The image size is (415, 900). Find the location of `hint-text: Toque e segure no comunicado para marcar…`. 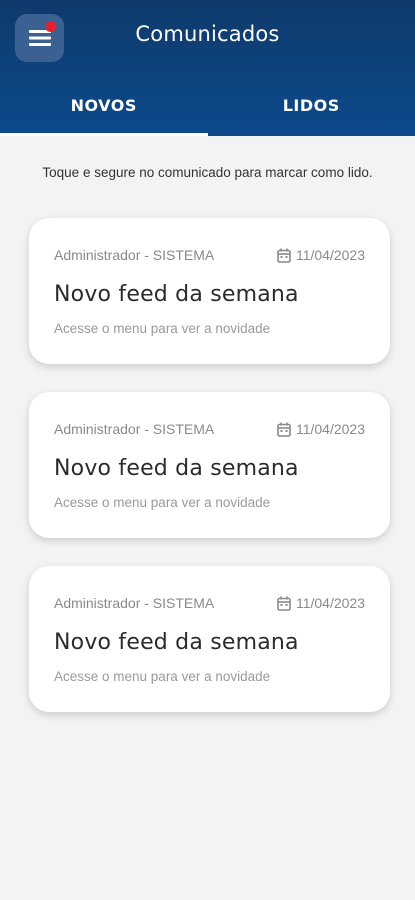

hint-text: Toque e segure no comunicado para marcar… is located at coordinates (207, 172).